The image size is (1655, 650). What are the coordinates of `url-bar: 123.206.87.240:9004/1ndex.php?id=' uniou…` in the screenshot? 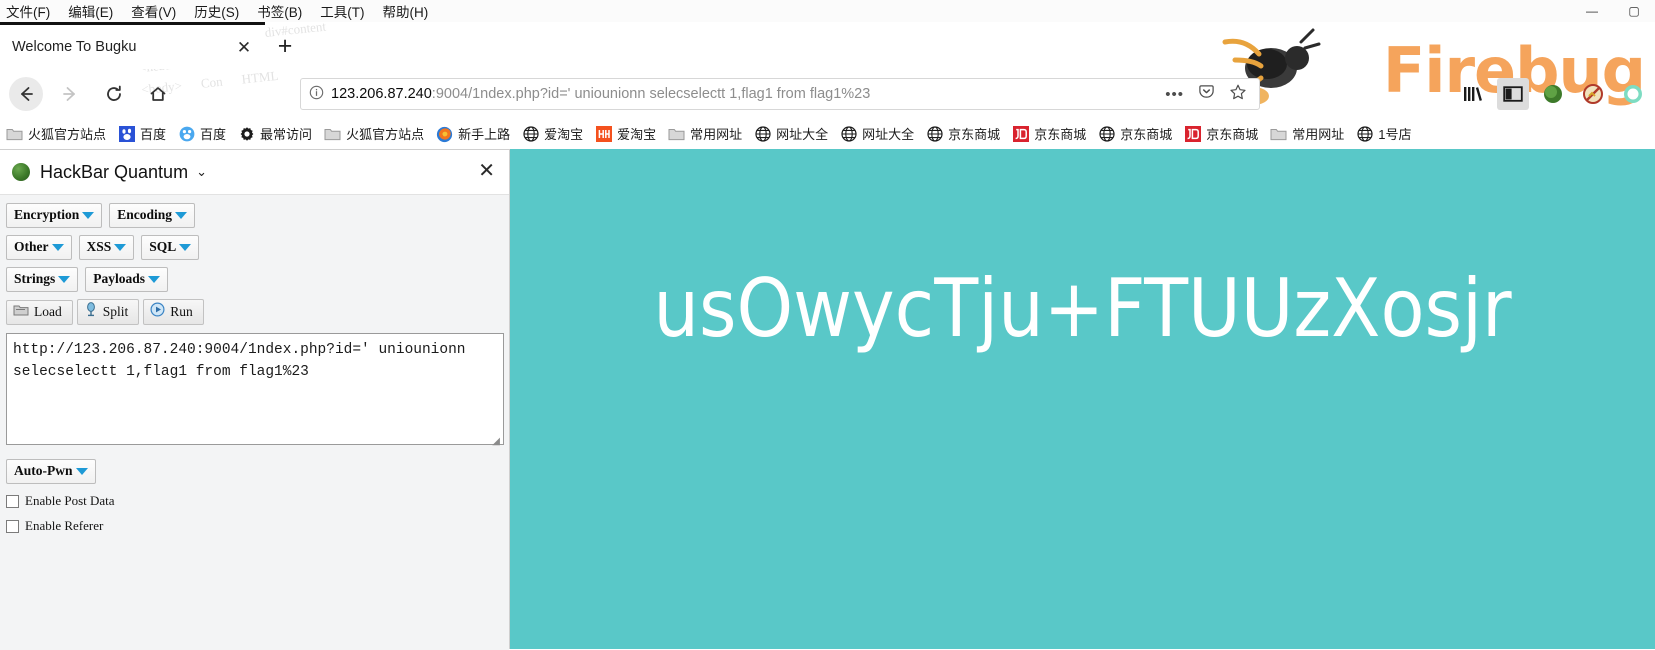 It's located at (780, 94).